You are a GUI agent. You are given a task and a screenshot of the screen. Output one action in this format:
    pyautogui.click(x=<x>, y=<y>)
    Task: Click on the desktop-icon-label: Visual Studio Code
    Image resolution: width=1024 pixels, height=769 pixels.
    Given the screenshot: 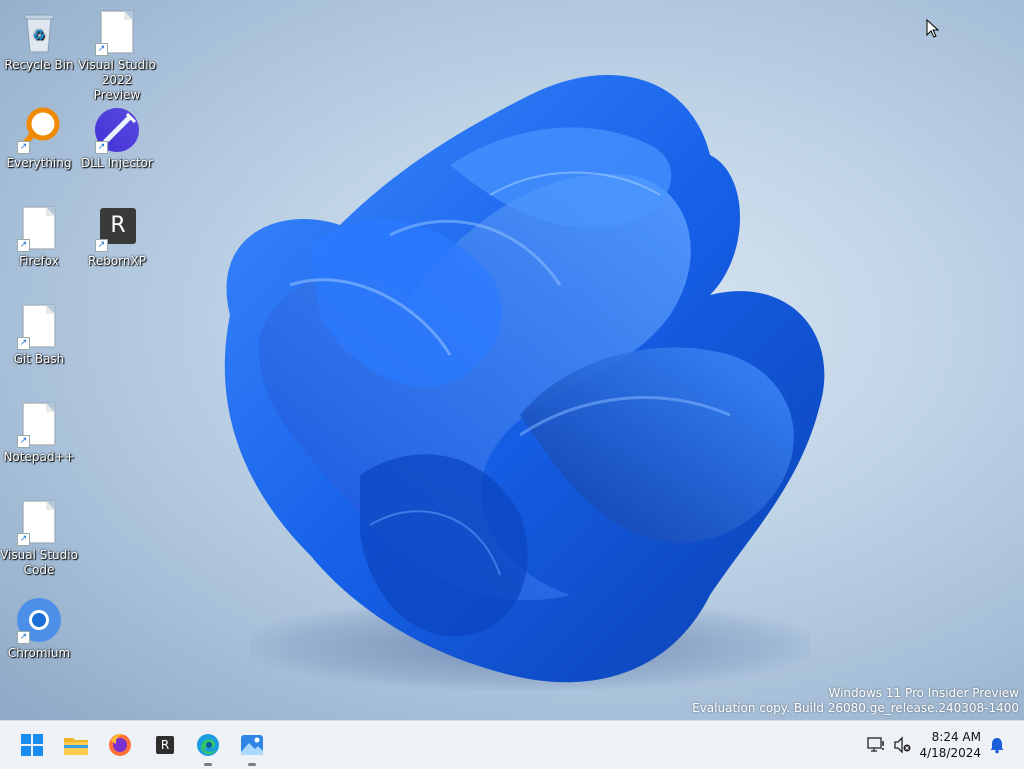 What is the action you would take?
    pyautogui.click(x=39, y=562)
    